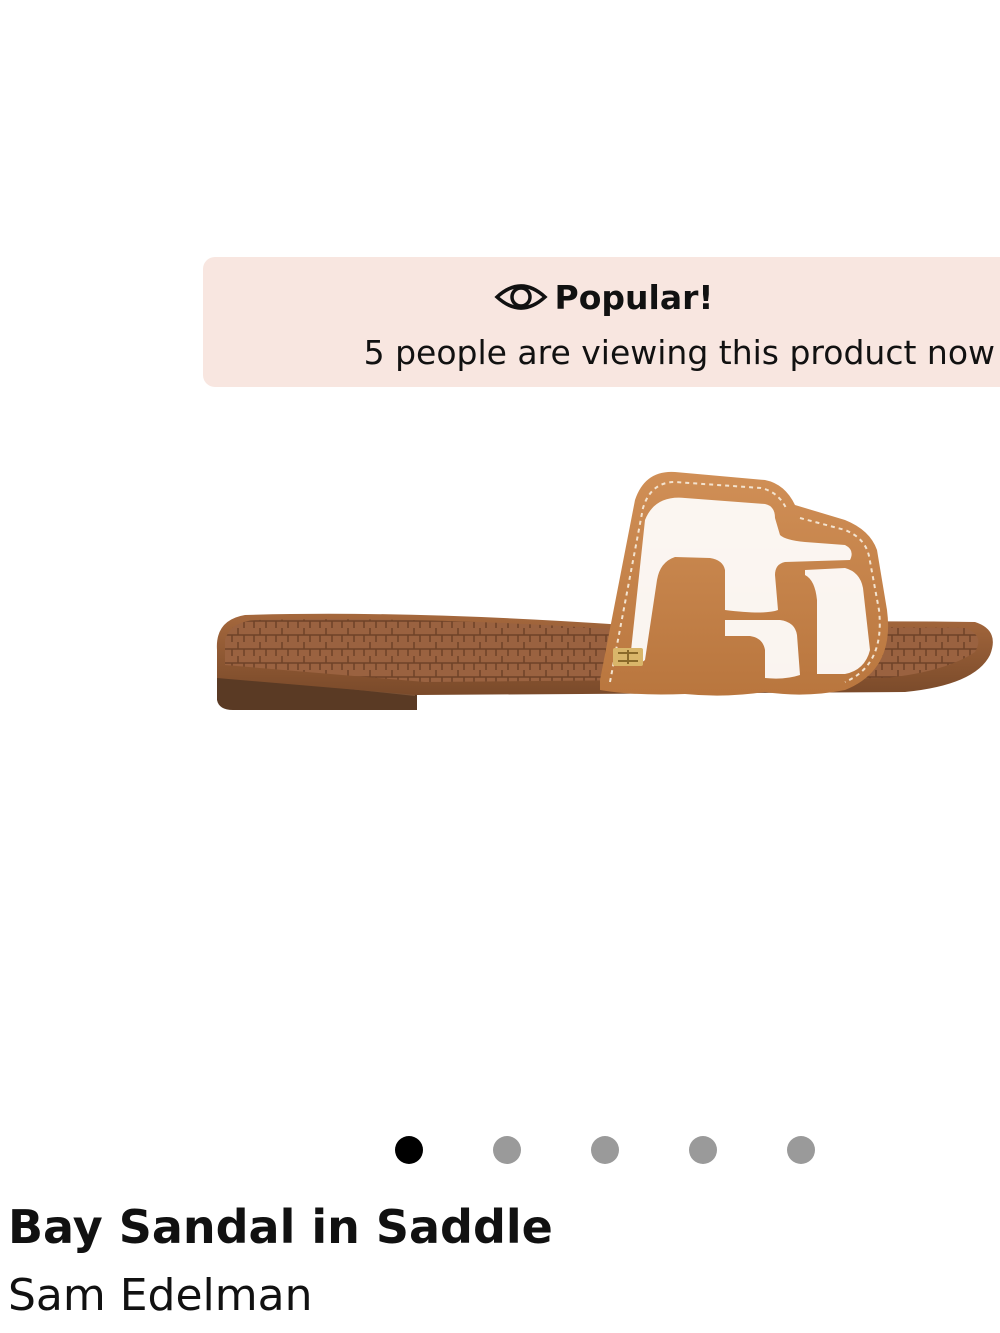  I want to click on eye-icon, so click(521, 297).